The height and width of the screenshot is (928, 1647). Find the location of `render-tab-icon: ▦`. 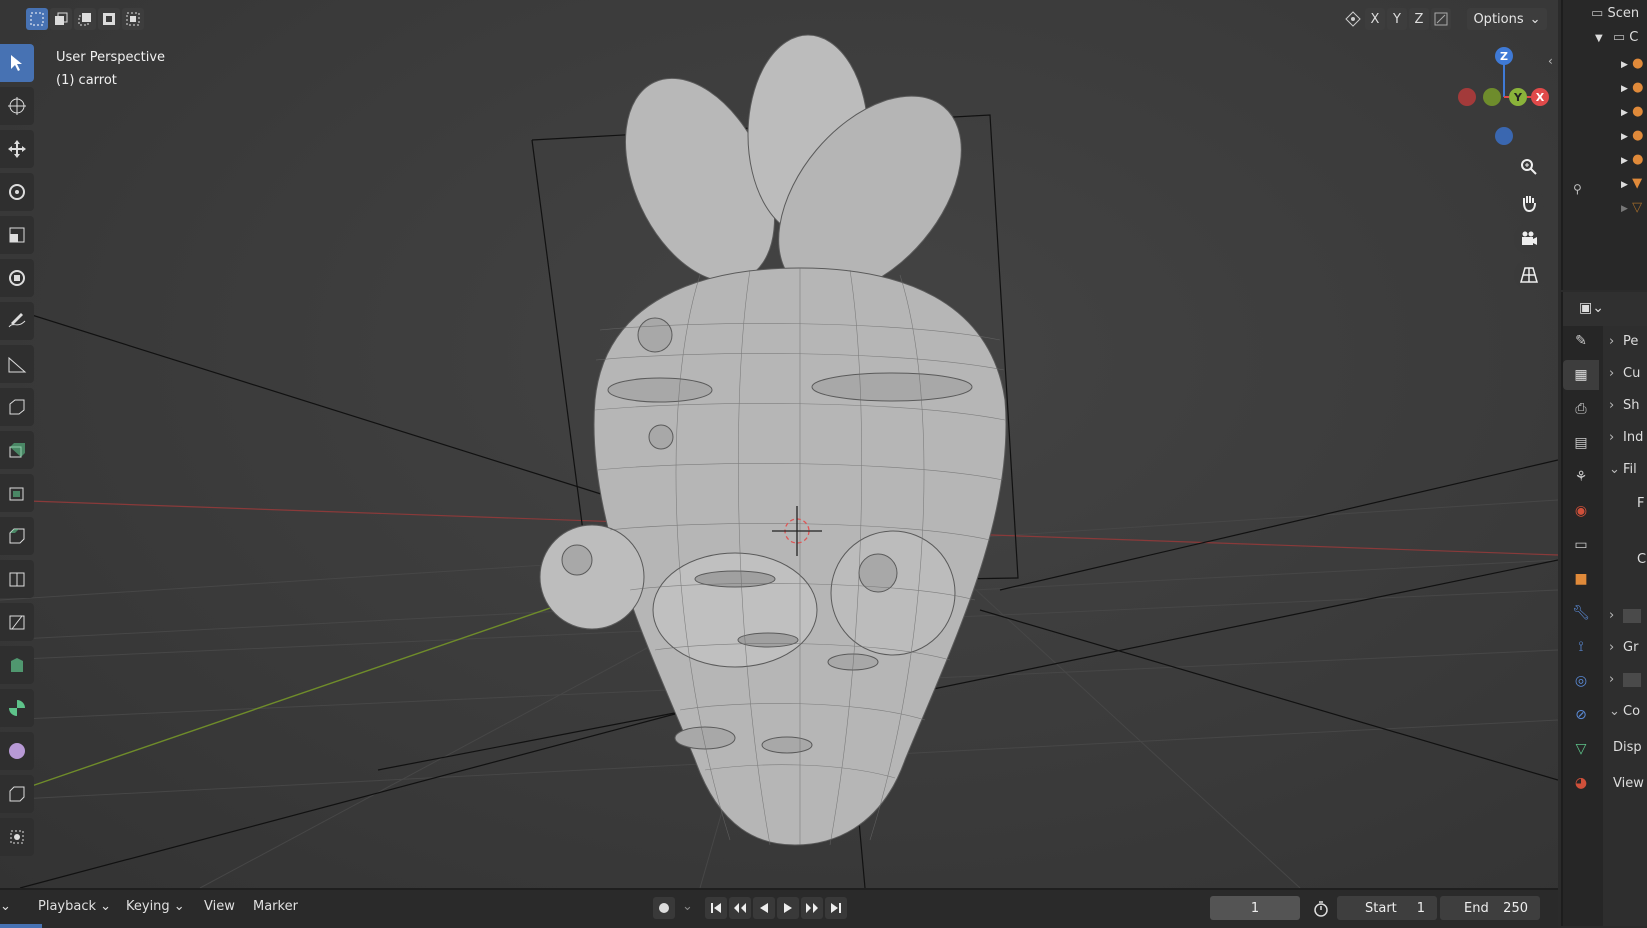

render-tab-icon: ▦ is located at coordinates (1581, 375).